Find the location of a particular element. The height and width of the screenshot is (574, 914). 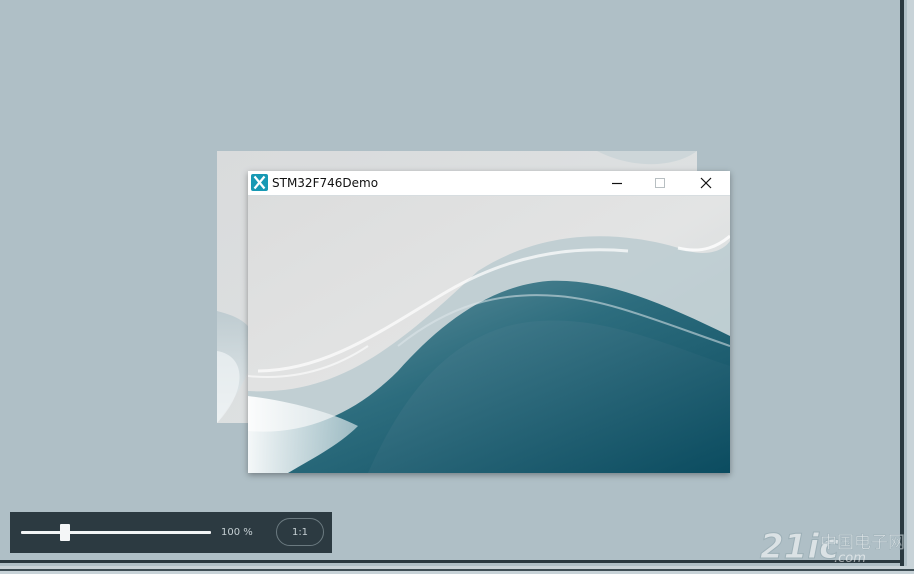

zoom-reset-label: 1:1 is located at coordinates (300, 532).